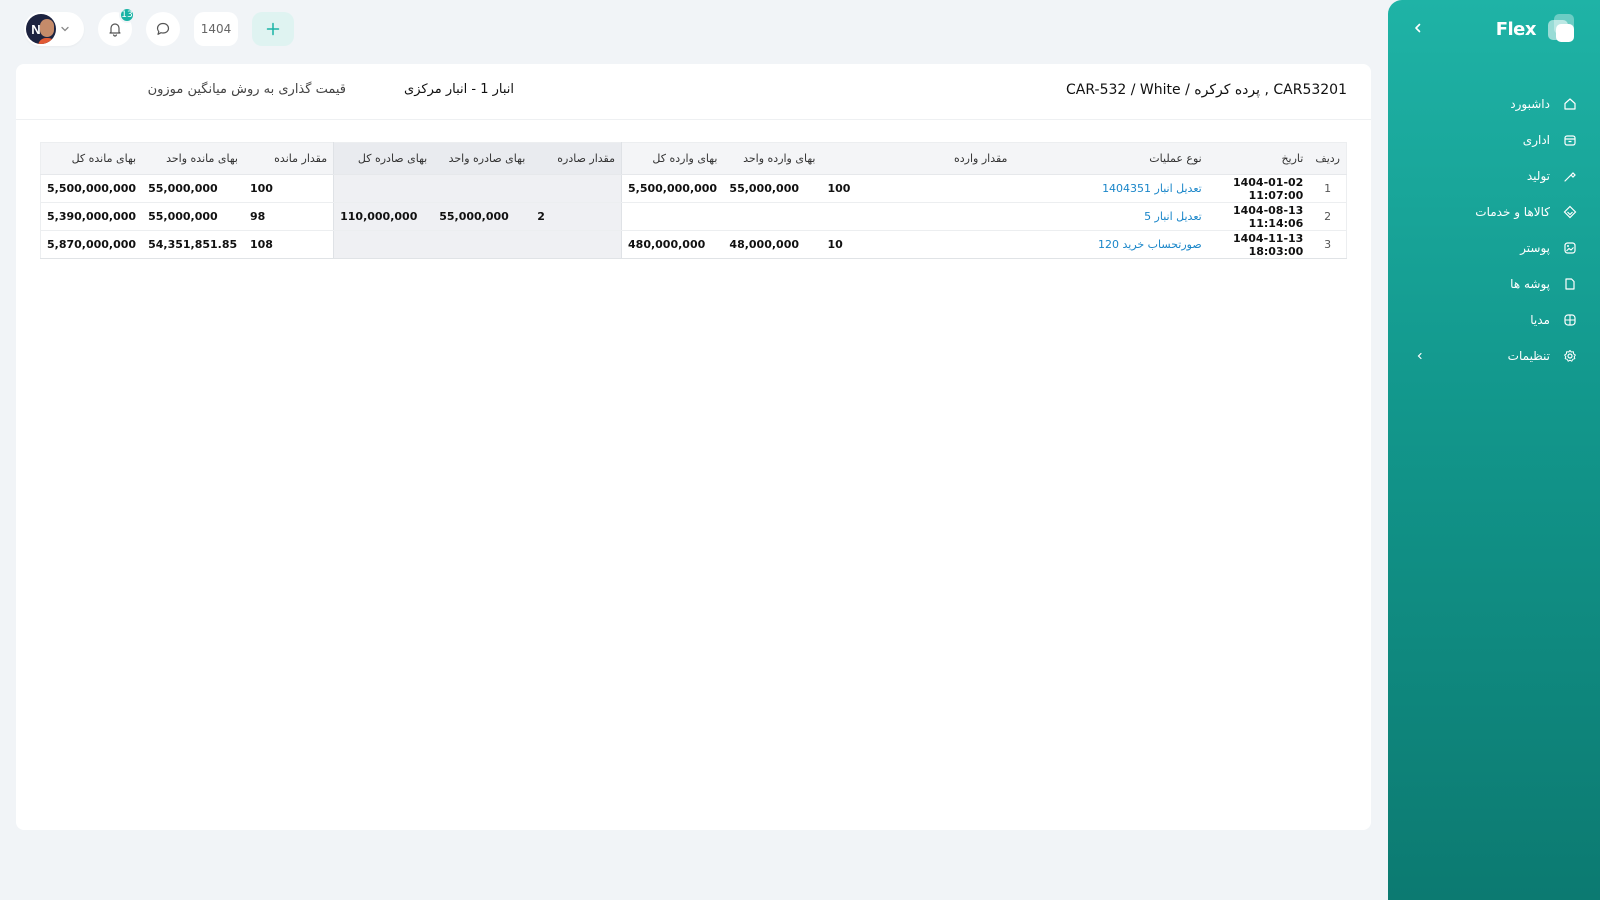 This screenshot has width=1600, height=900. What do you see at coordinates (1516, 29) in the screenshot?
I see `brand-name: Flex` at bounding box center [1516, 29].